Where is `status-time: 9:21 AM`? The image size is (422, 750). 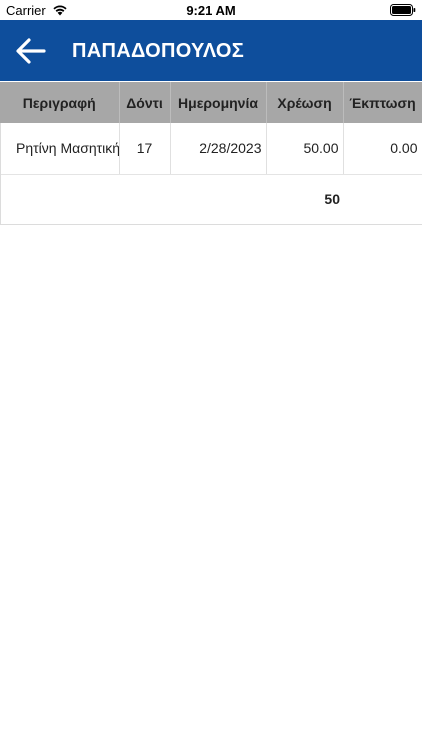 status-time: 9:21 AM is located at coordinates (211, 10).